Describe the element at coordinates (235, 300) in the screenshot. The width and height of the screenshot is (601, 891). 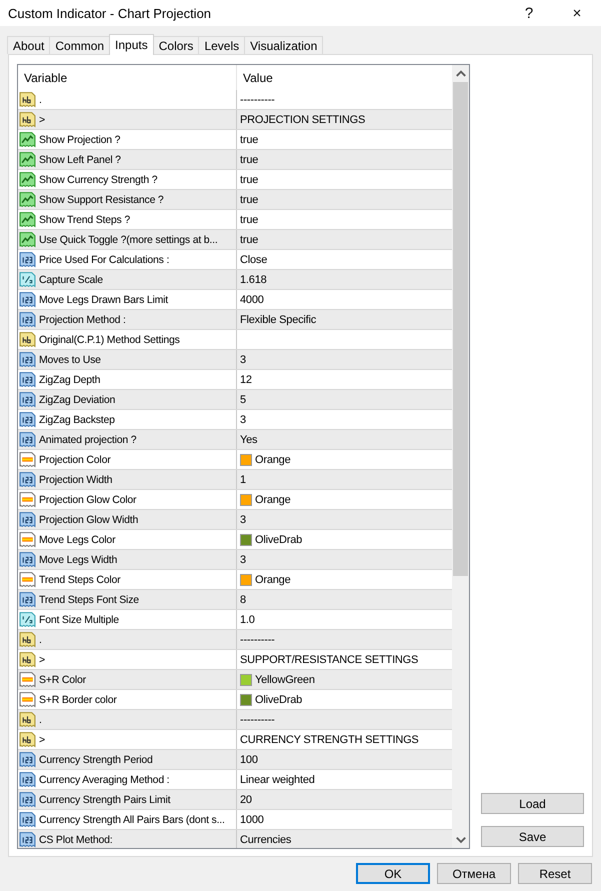
I see `table-row: Move Legs Drawn Bars Limit 4000` at that location.